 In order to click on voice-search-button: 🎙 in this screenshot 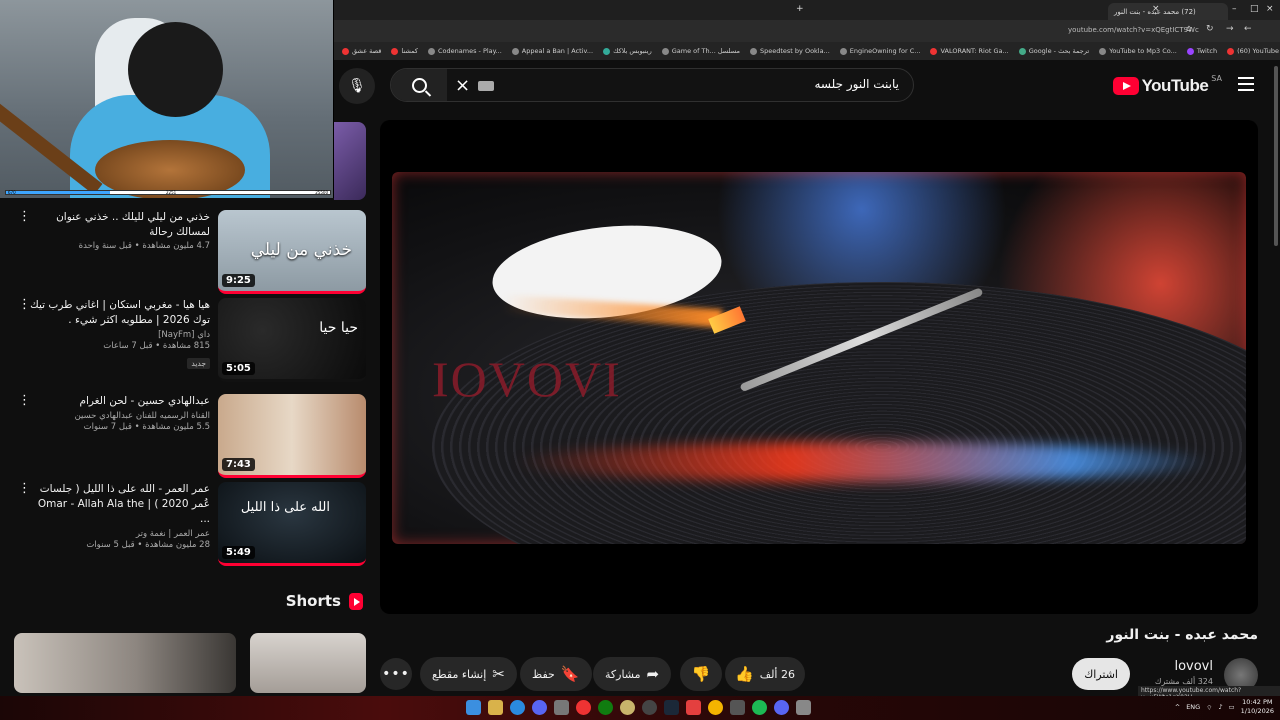, I will do `click(357, 86)`.